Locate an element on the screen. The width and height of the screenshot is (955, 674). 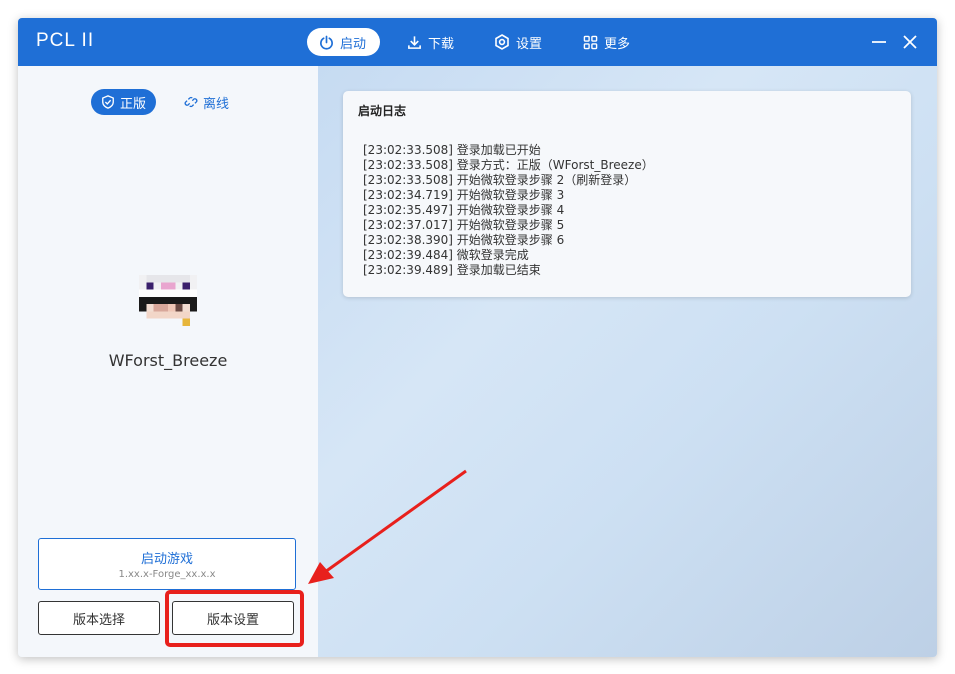
nav-launch-label: 启动 is located at coordinates (353, 44).